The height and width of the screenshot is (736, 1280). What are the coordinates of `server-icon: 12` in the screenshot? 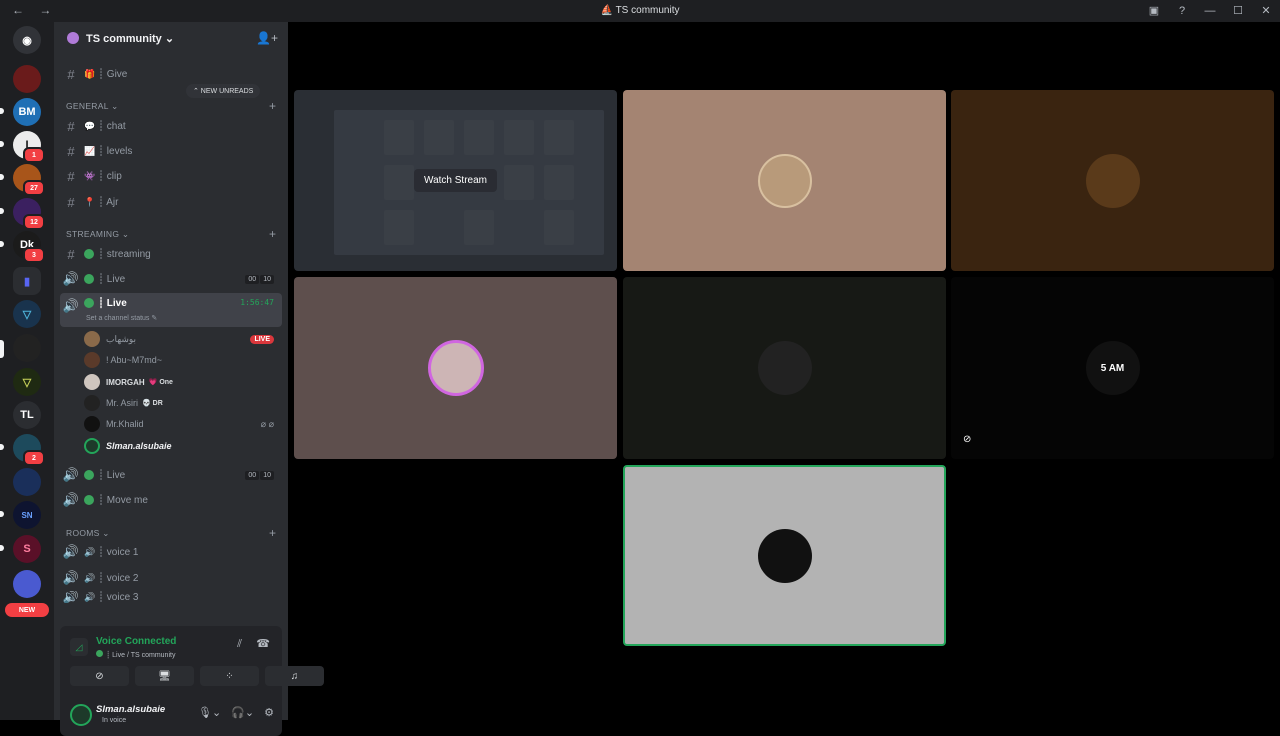 It's located at (29, 214).